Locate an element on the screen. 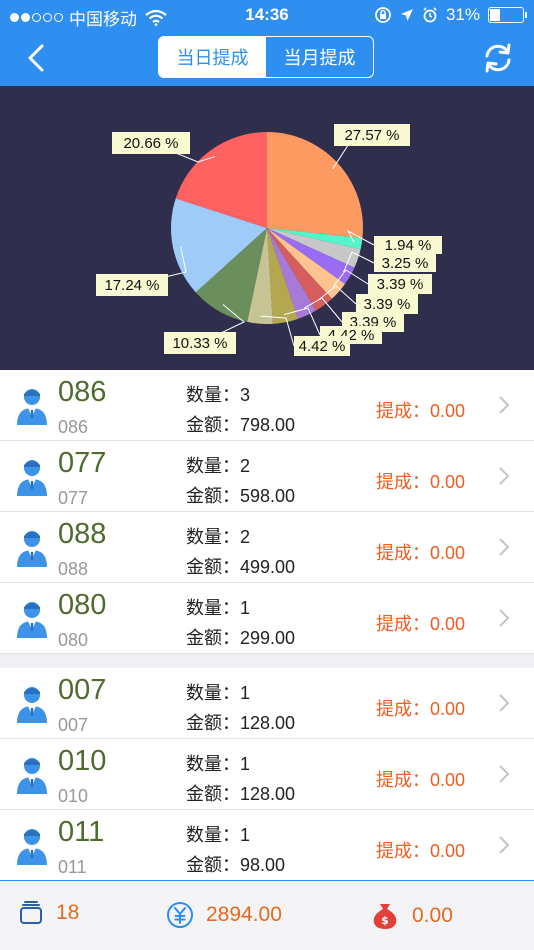 This screenshot has height=950, width=534. tab-daily-commission: 当日提成 is located at coordinates (212, 57).